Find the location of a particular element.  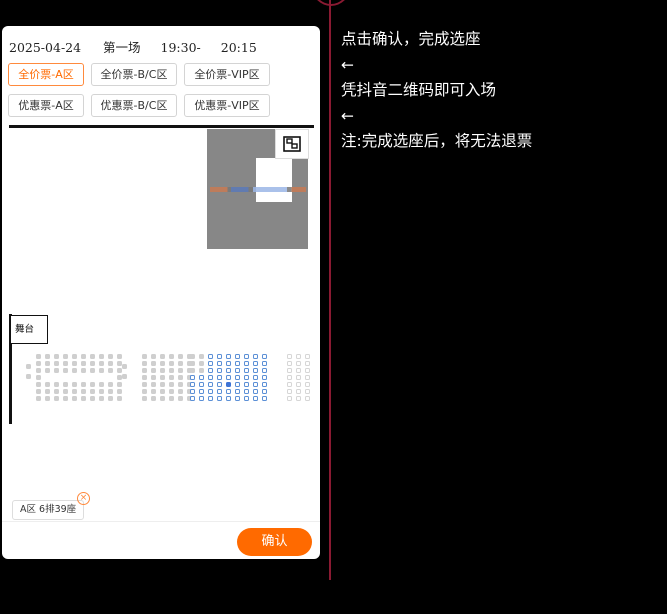

selected-seat-chip: A区 6排39座 is located at coordinates (48, 510).